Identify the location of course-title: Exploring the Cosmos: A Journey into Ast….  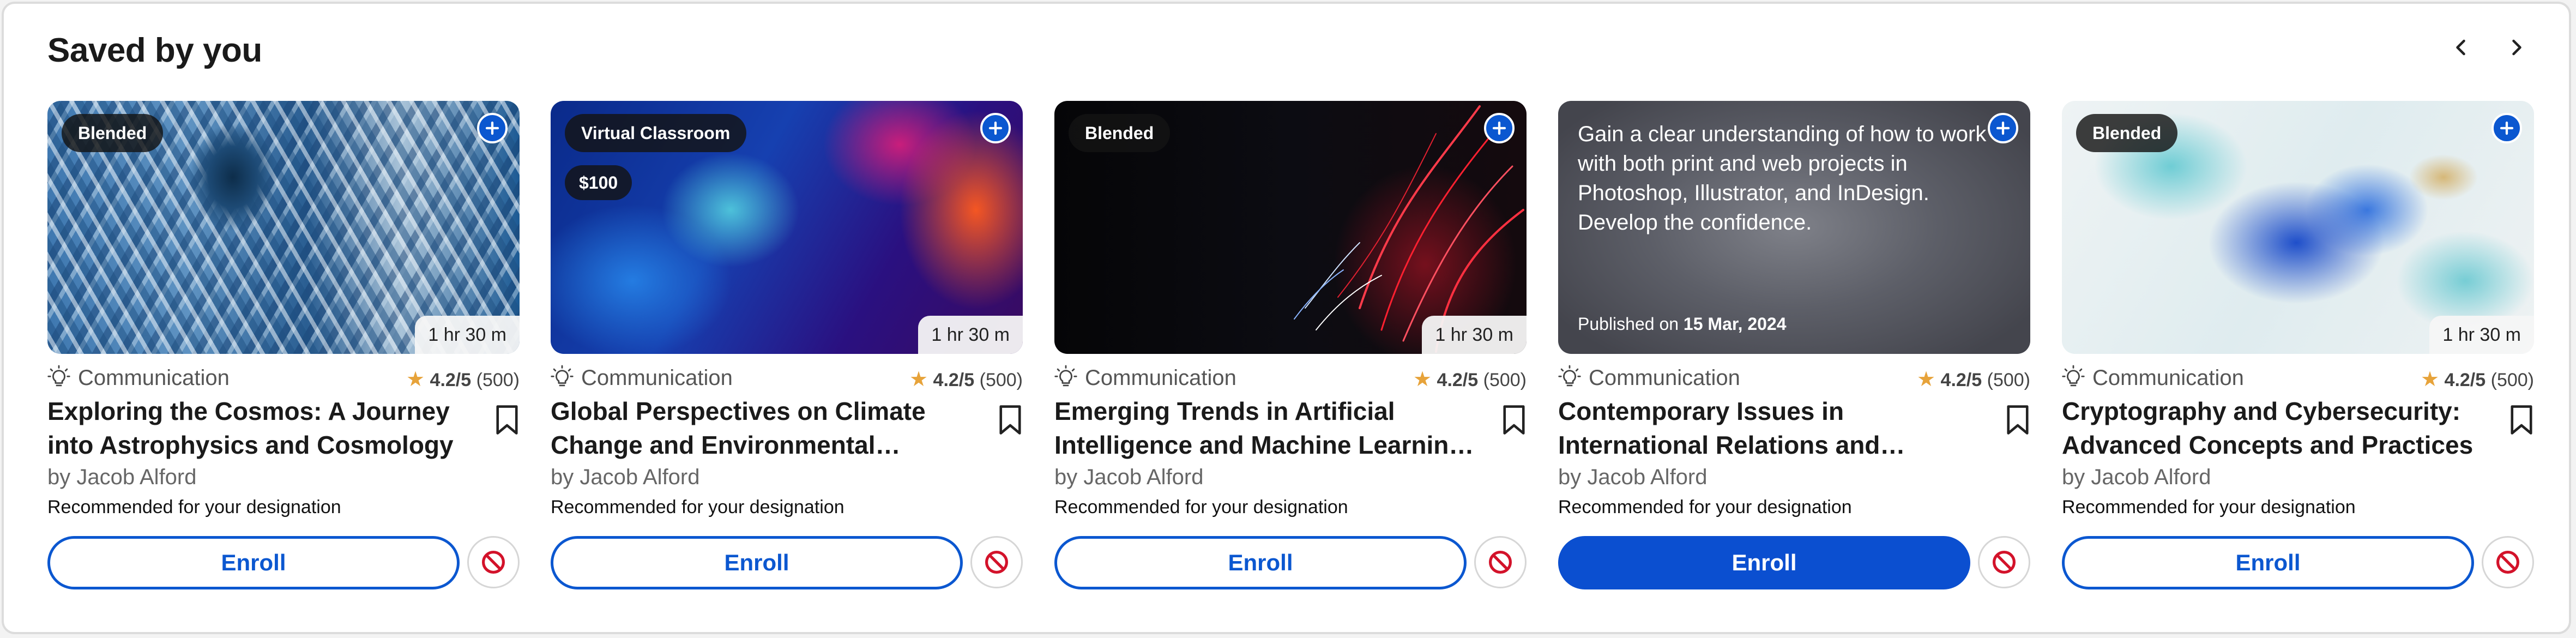
(260, 428).